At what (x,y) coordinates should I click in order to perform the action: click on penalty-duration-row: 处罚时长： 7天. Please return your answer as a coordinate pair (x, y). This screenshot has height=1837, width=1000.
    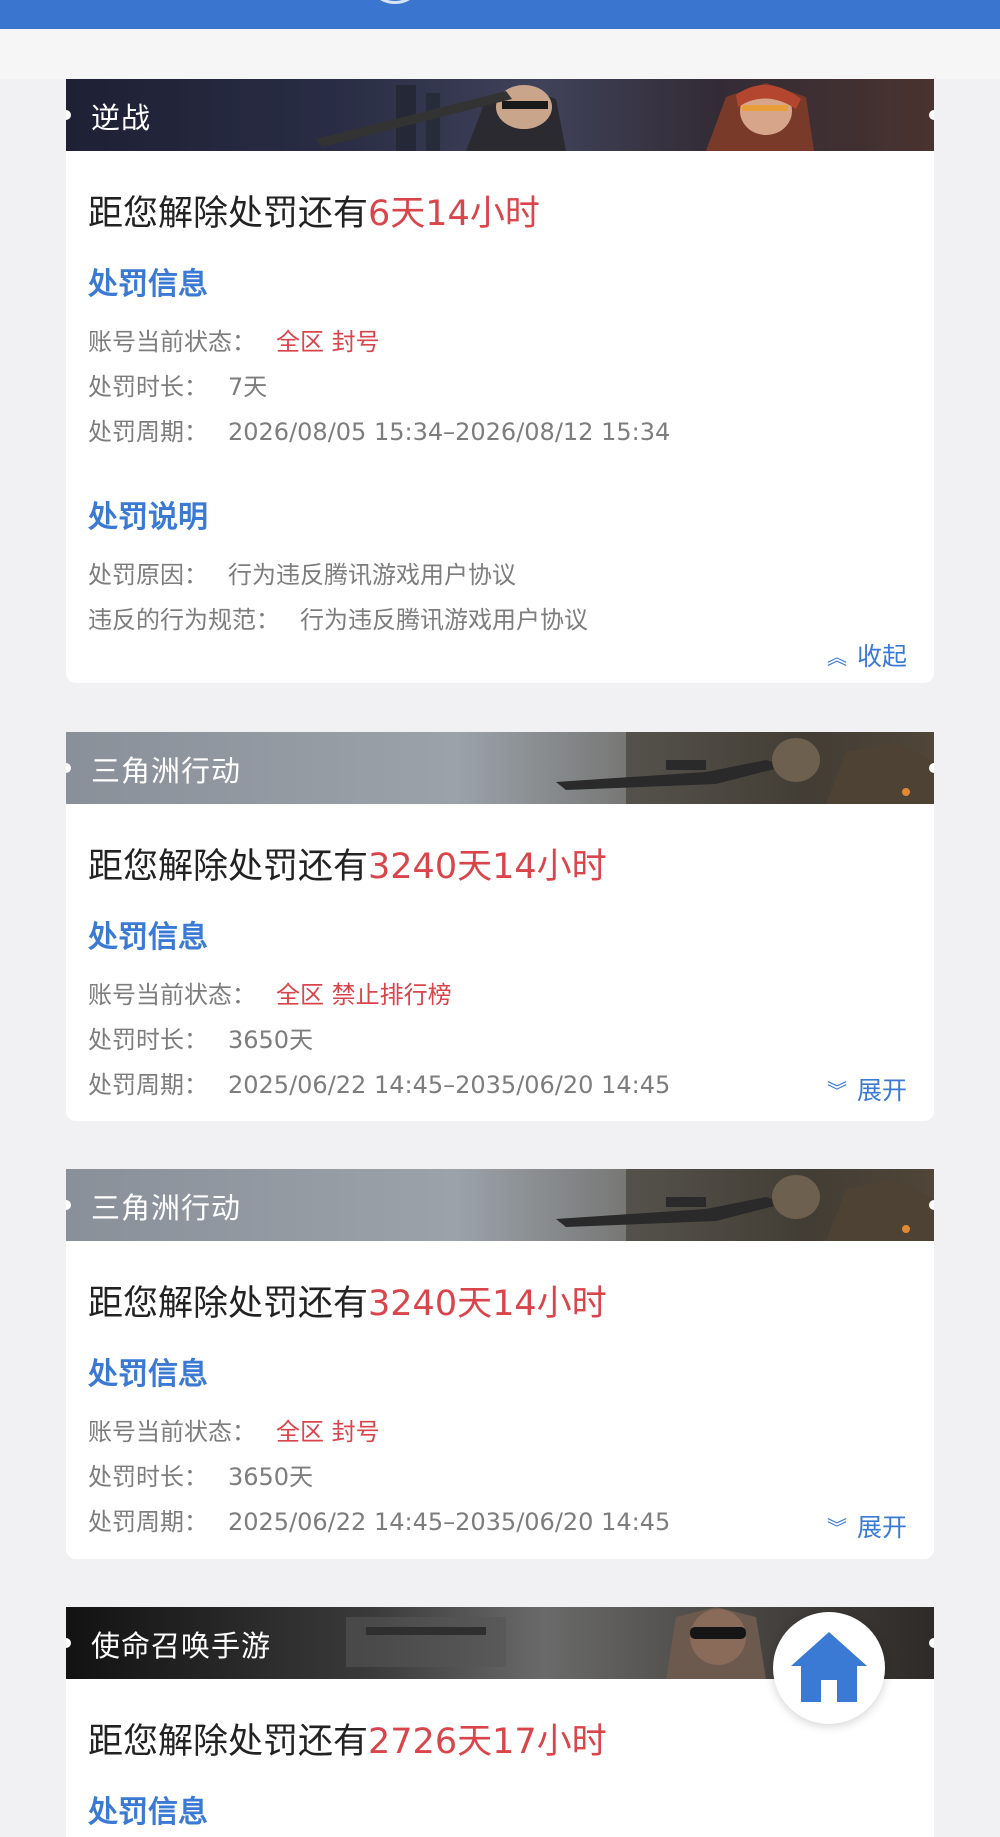
    Looking at the image, I should click on (177, 384).